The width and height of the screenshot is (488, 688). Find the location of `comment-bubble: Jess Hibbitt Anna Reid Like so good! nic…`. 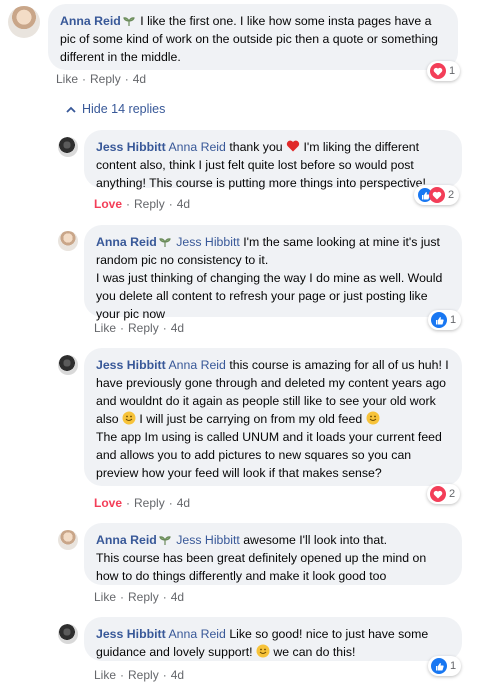

comment-bubble: Jess Hibbitt Anna Reid Like so good! nic… is located at coordinates (273, 639).